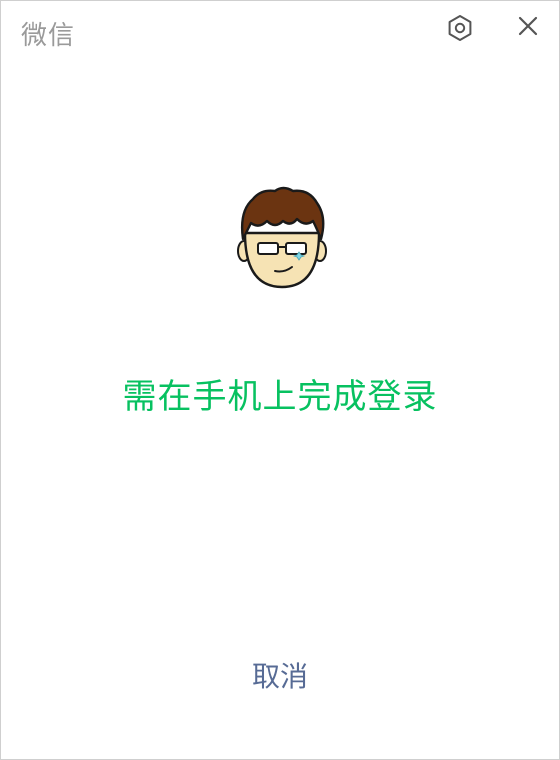  Describe the element at coordinates (48, 36) in the screenshot. I see `app-title: 微信` at that location.